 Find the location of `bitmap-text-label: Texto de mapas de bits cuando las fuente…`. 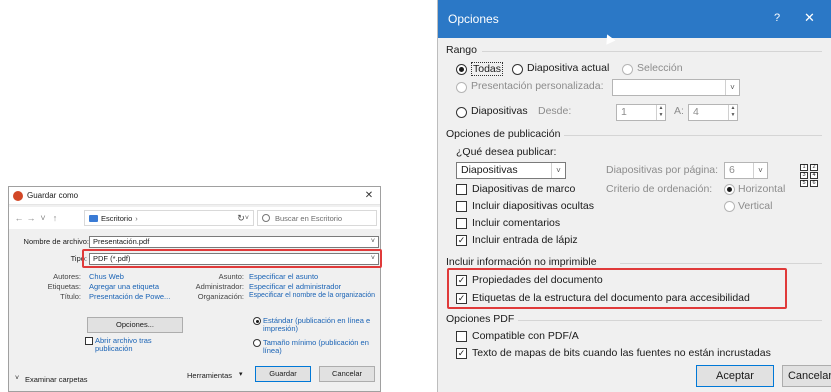

bitmap-text-label: Texto de mapas de bits cuando las fuente… is located at coordinates (621, 353).